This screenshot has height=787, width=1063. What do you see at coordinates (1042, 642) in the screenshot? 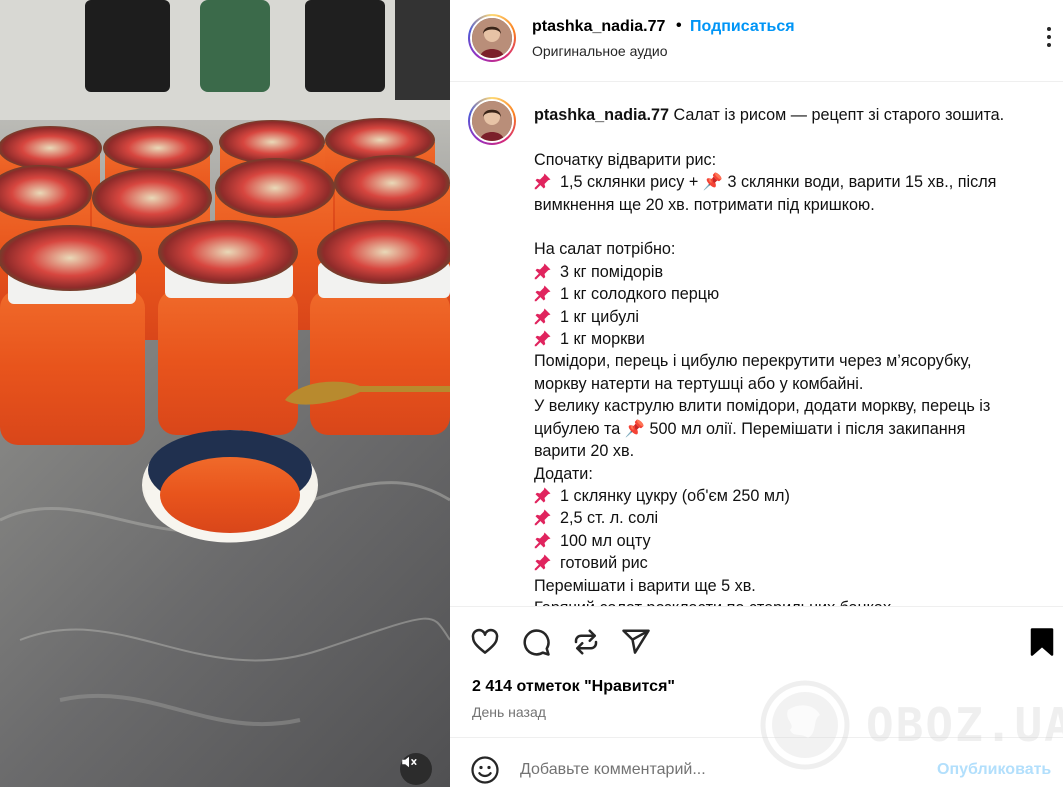
I see `bookmark-icon` at bounding box center [1042, 642].